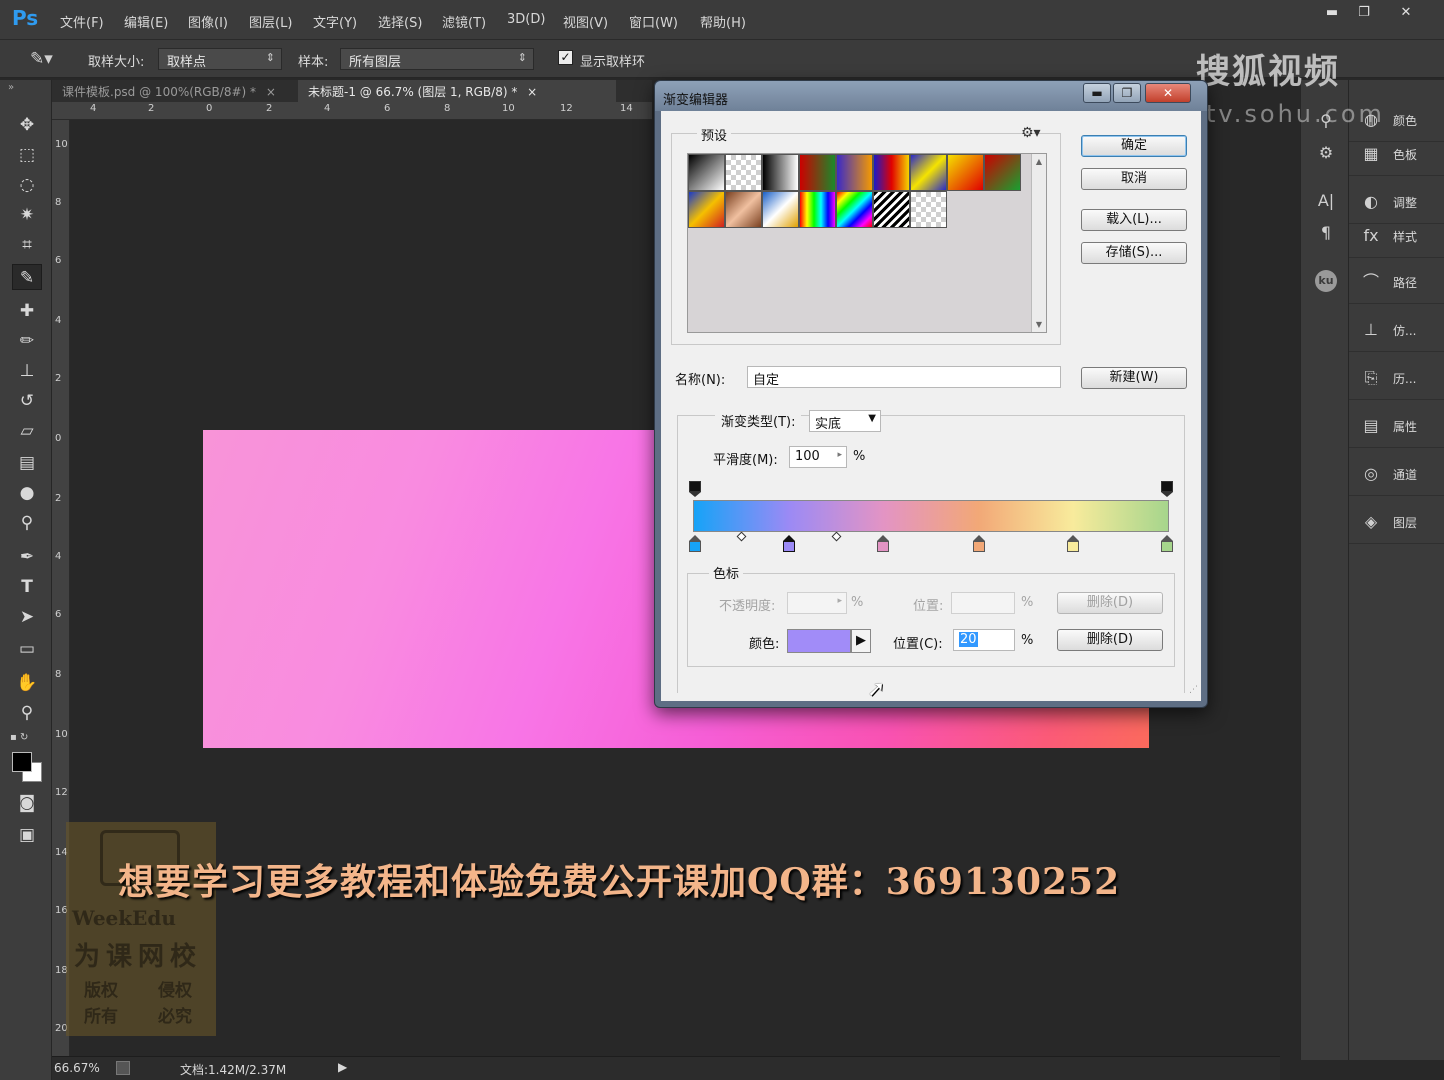 Image resolution: width=1444 pixels, height=1080 pixels. What do you see at coordinates (27, 803) in the screenshot?
I see `quick-mask-icon: ◙` at bounding box center [27, 803].